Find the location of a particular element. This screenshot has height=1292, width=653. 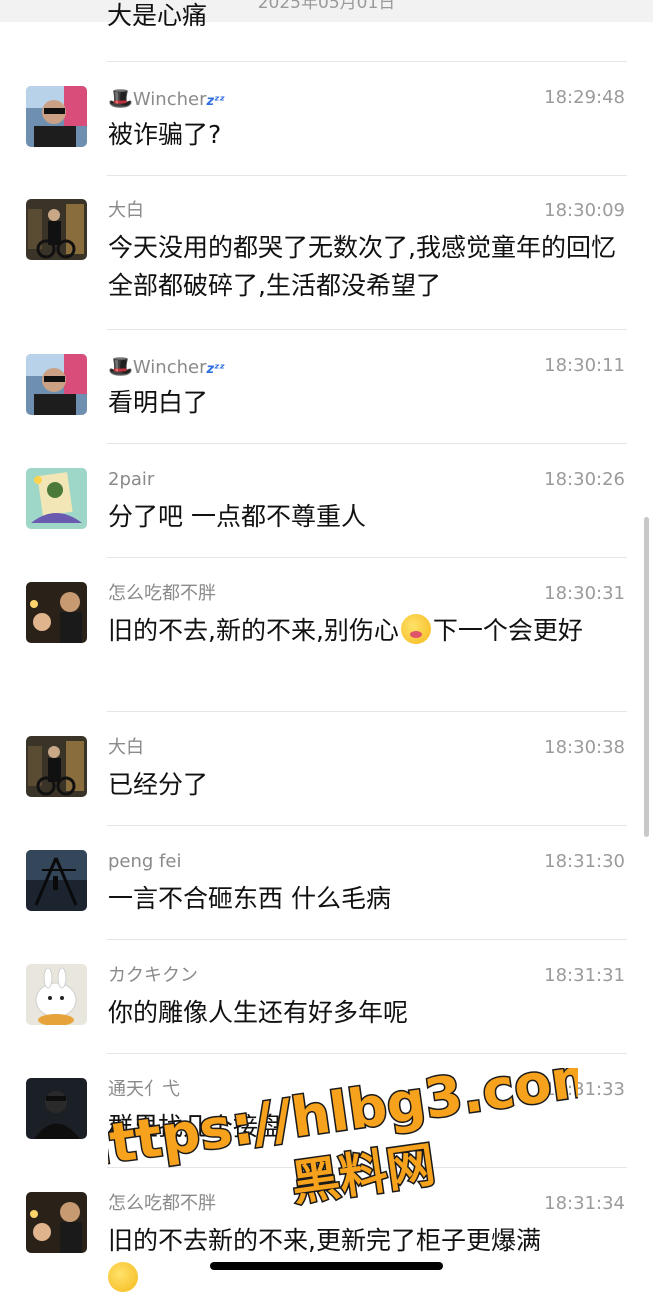

message-text: 已经分了 is located at coordinates (158, 784).